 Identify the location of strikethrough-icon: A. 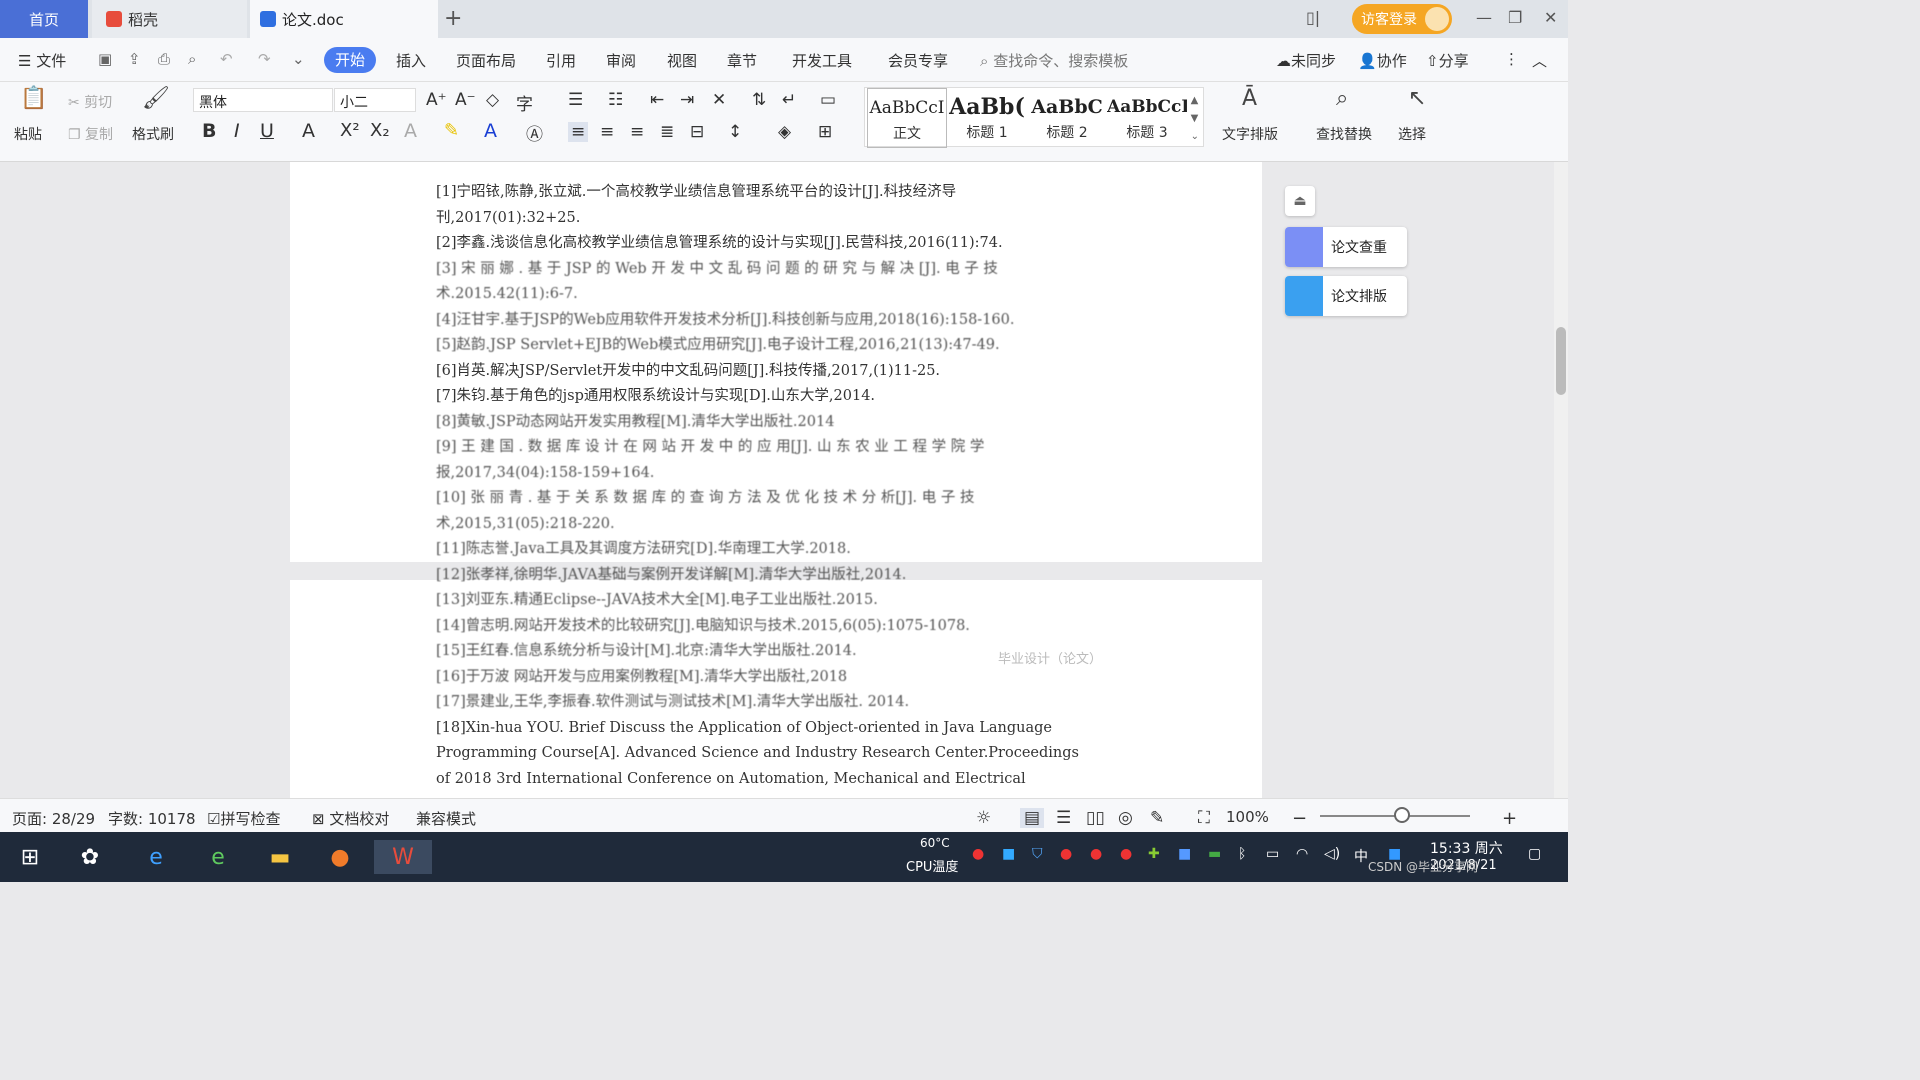
(308, 131).